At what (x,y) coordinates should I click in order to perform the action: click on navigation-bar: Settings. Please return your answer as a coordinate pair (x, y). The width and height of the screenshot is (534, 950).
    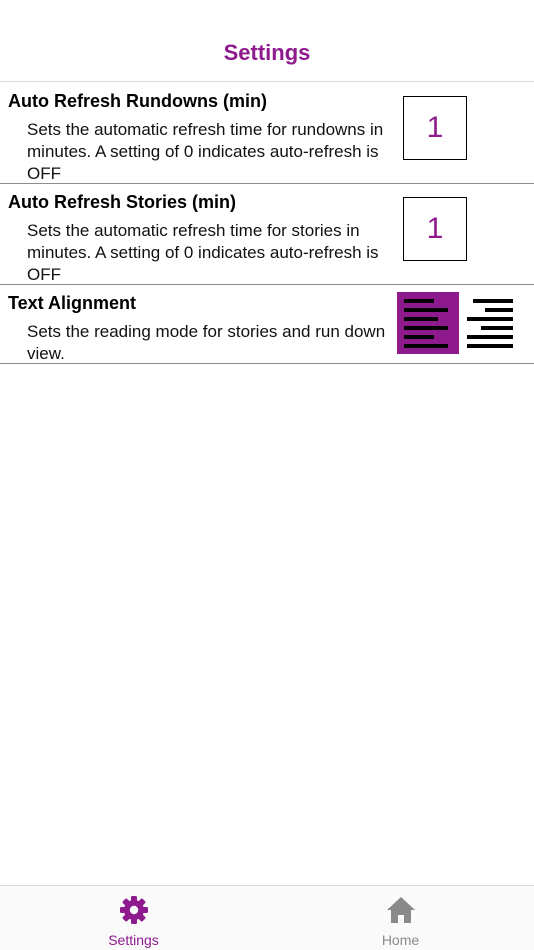
    Looking at the image, I should click on (267, 41).